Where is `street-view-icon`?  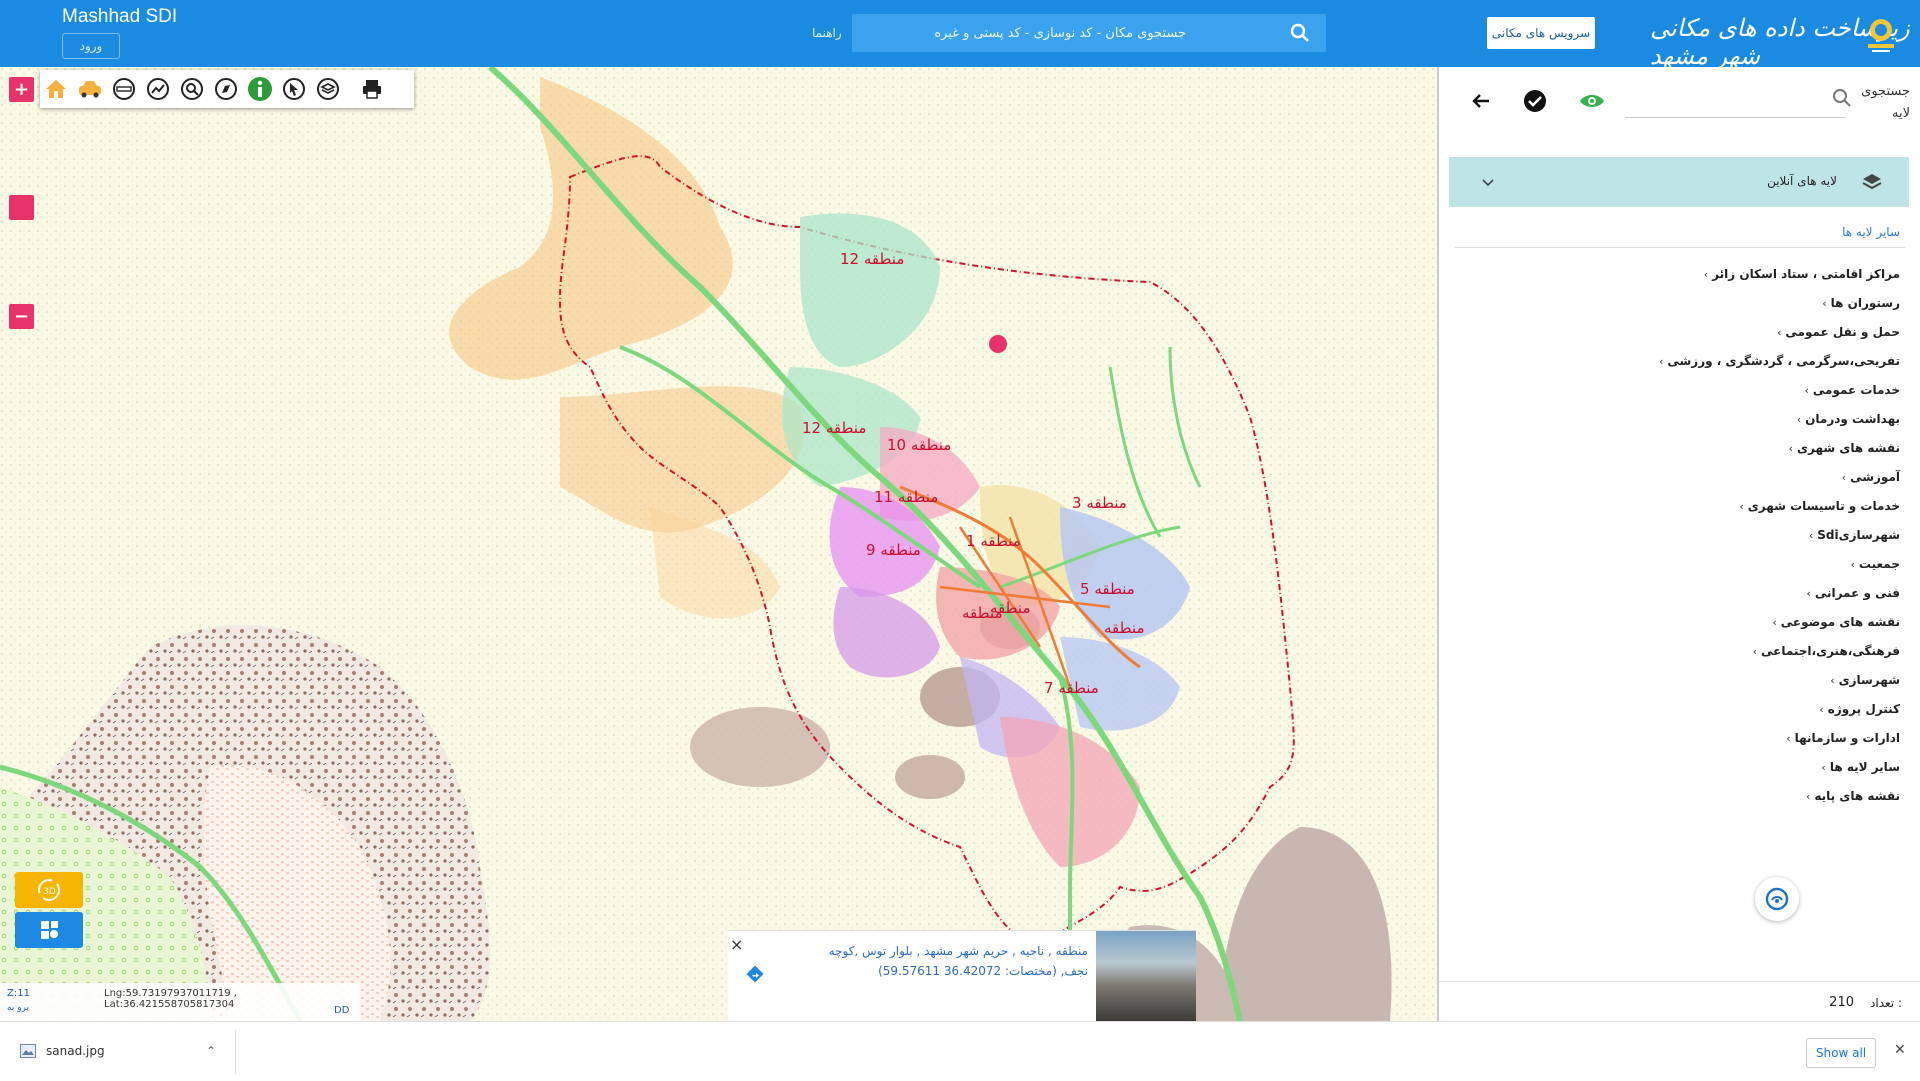 street-view-icon is located at coordinates (49, 930).